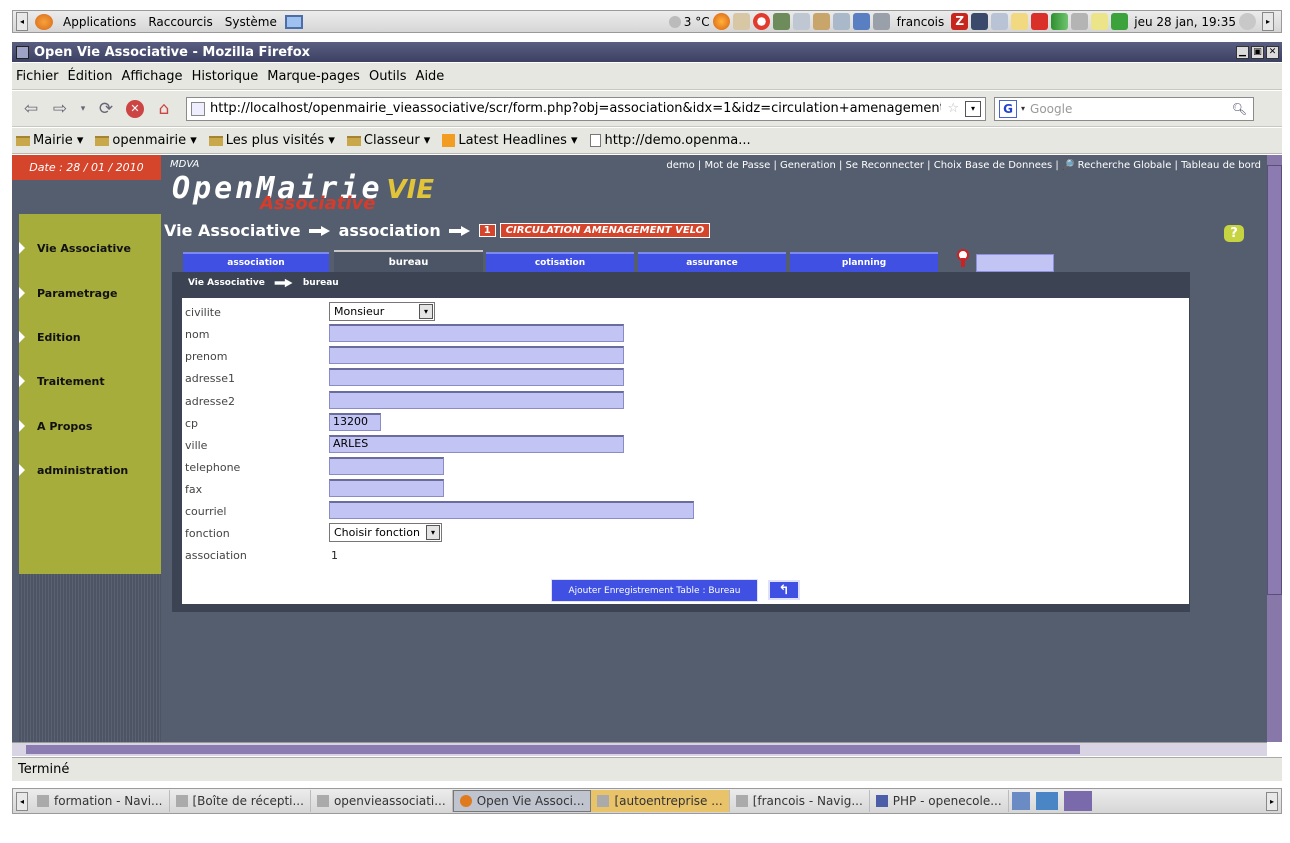  What do you see at coordinates (1000, 21) in the screenshot?
I see `screen-icon` at bounding box center [1000, 21].